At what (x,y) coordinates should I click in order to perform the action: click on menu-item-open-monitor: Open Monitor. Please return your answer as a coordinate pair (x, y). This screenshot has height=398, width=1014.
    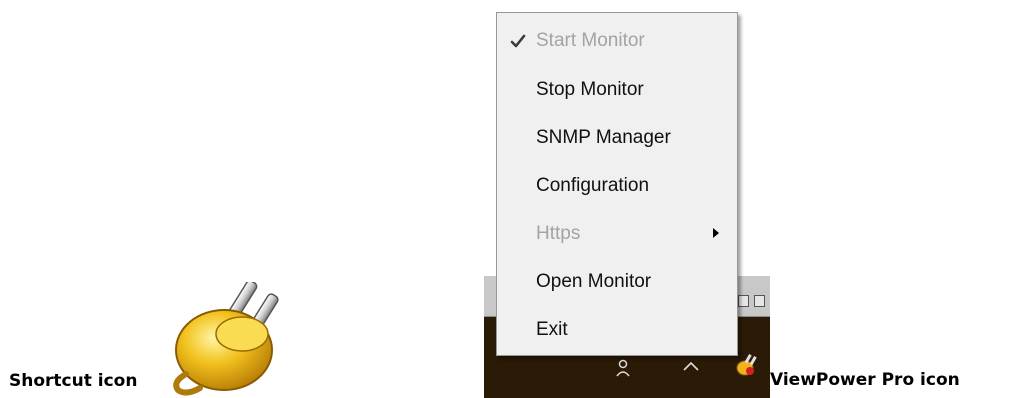
    Looking at the image, I should click on (617, 281).